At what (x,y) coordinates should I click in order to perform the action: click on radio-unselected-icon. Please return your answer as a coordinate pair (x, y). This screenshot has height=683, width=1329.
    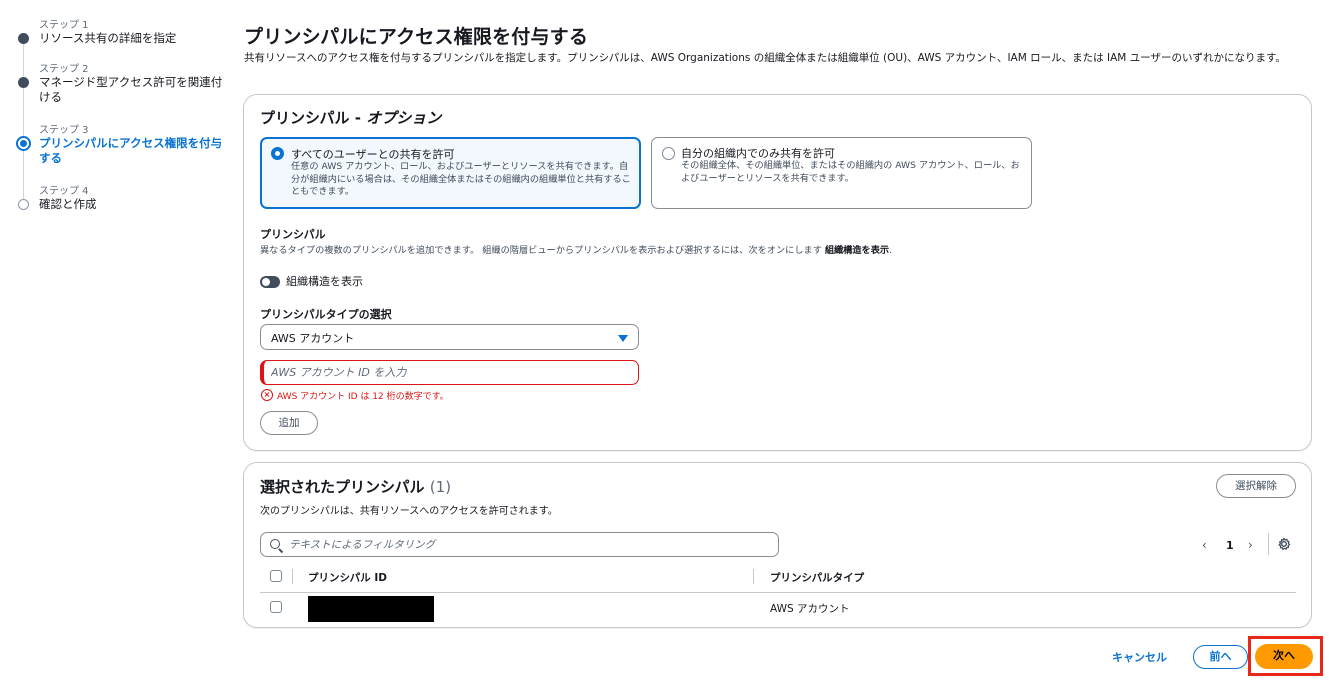
    Looking at the image, I should click on (668, 153).